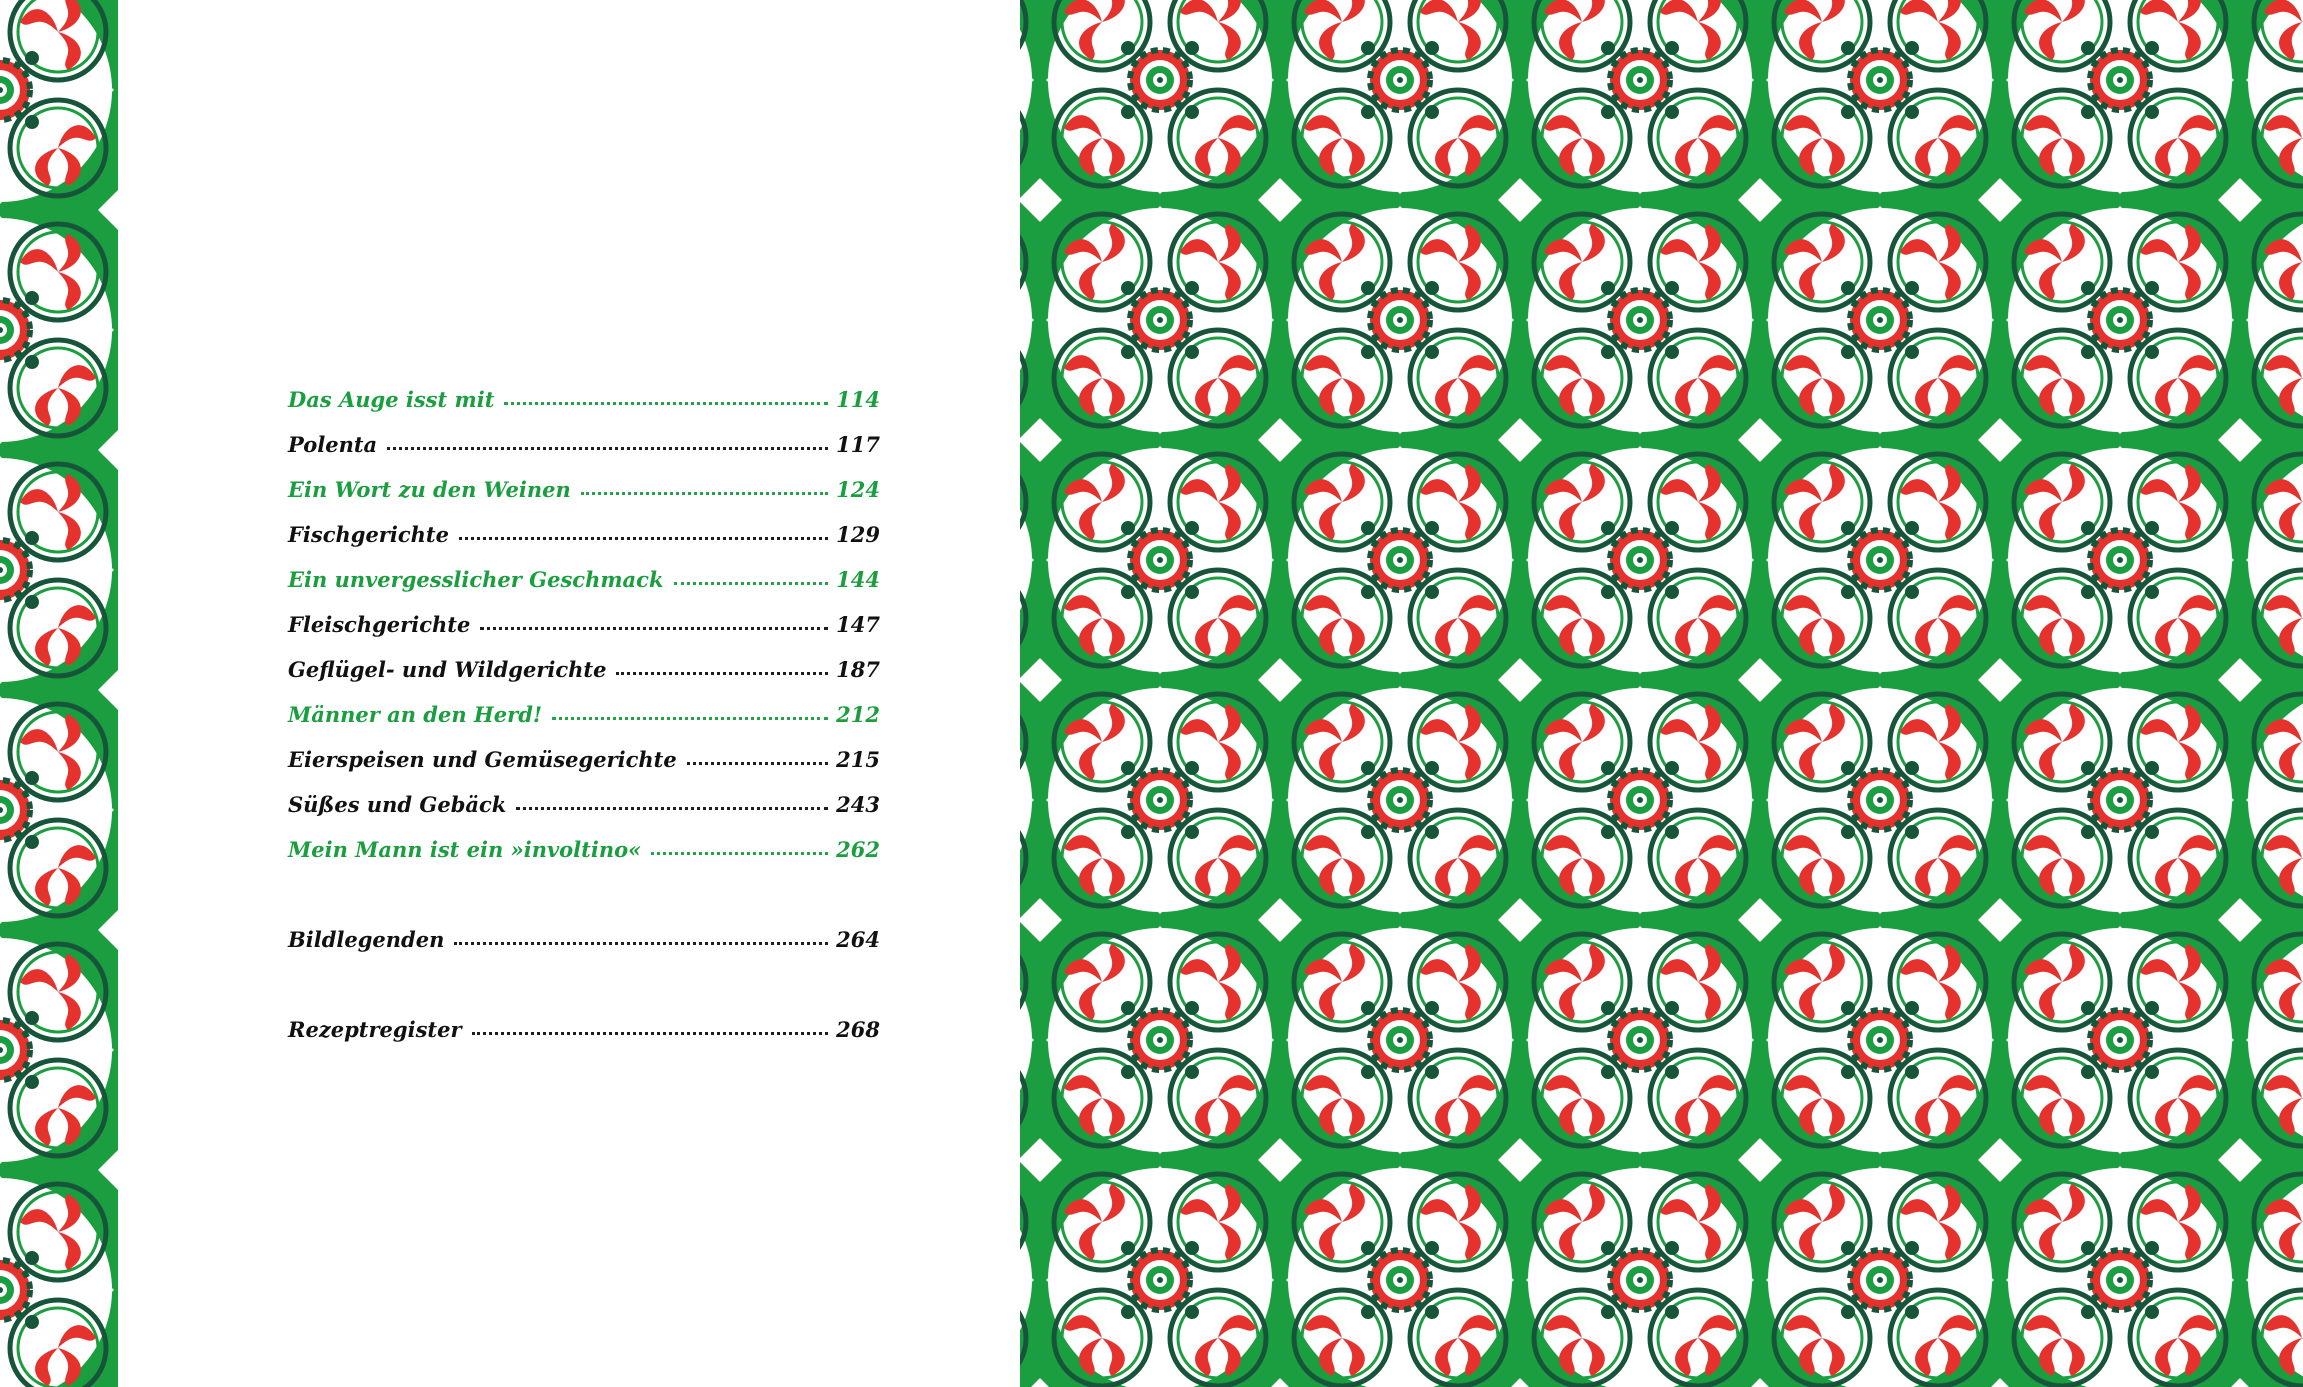  Describe the element at coordinates (858, 939) in the screenshot. I see `toc-entry-page: 264` at that location.